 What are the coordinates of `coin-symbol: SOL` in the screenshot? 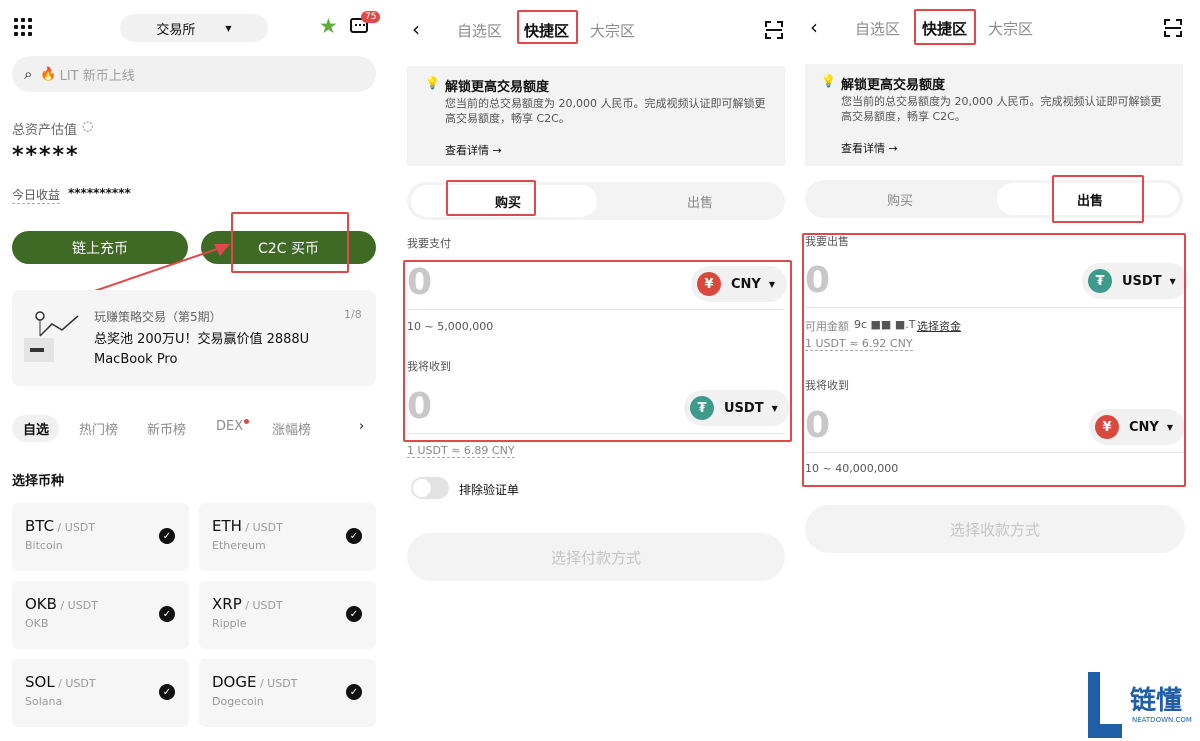 It's located at (40, 682).